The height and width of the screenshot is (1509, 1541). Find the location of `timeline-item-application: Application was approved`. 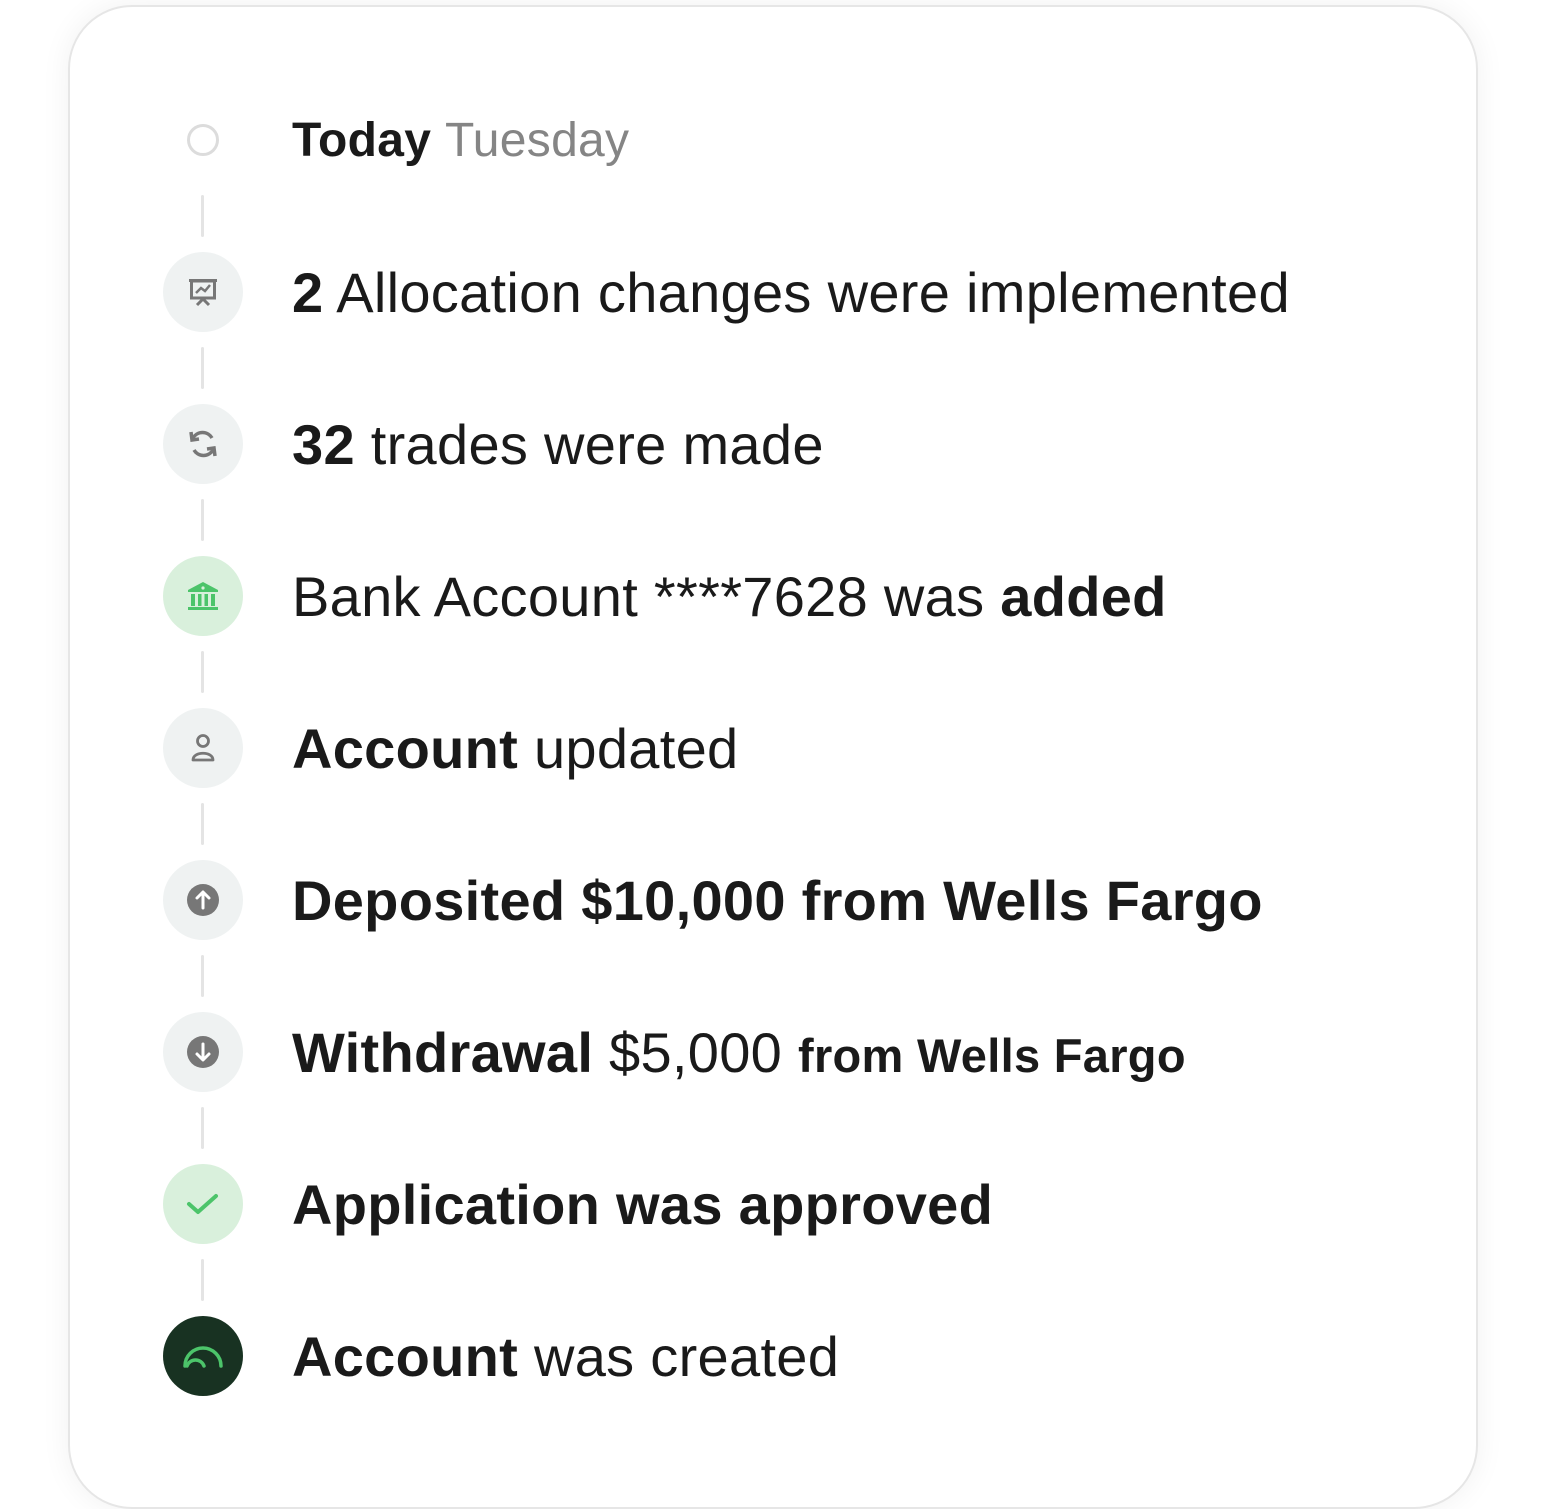

timeline-item-application: Application was approved is located at coordinates (578, 1204).